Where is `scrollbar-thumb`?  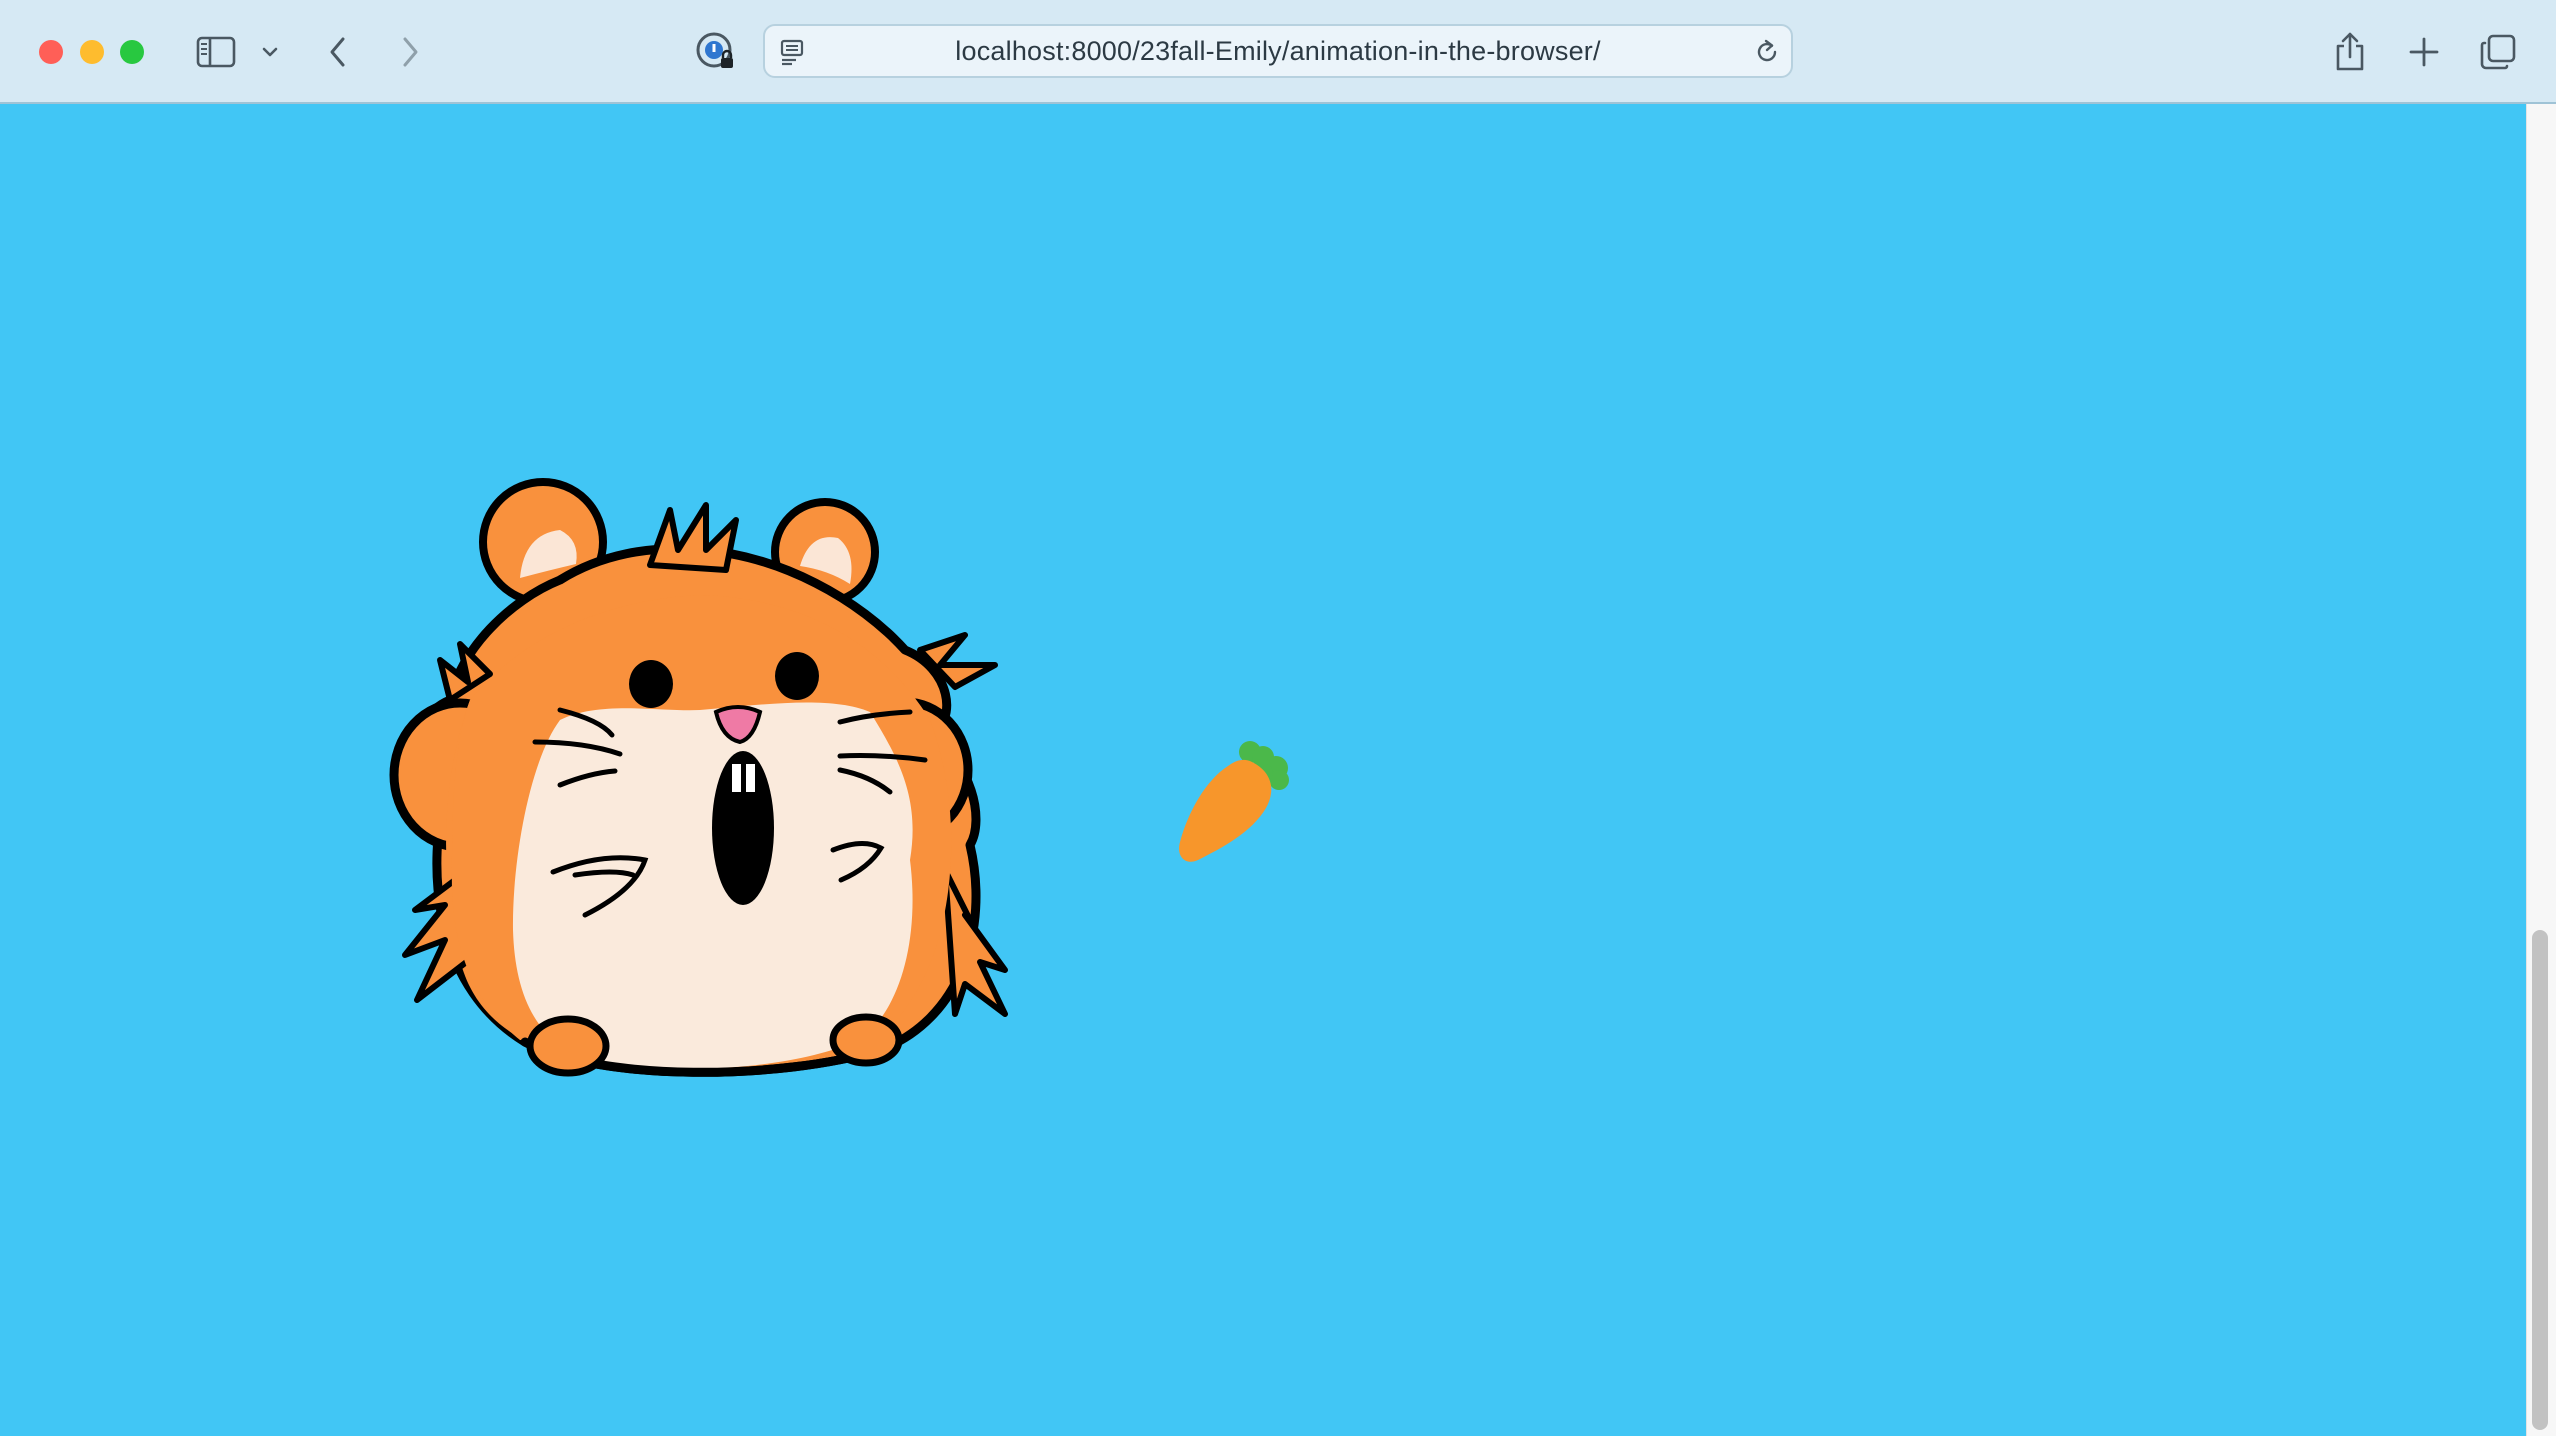 scrollbar-thumb is located at coordinates (2540, 1180).